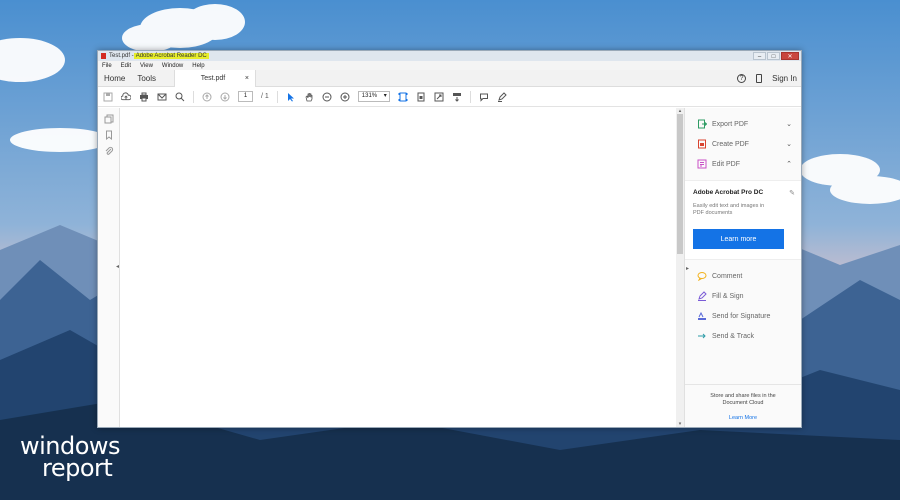  I want to click on menu-window: Window, so click(172, 66).